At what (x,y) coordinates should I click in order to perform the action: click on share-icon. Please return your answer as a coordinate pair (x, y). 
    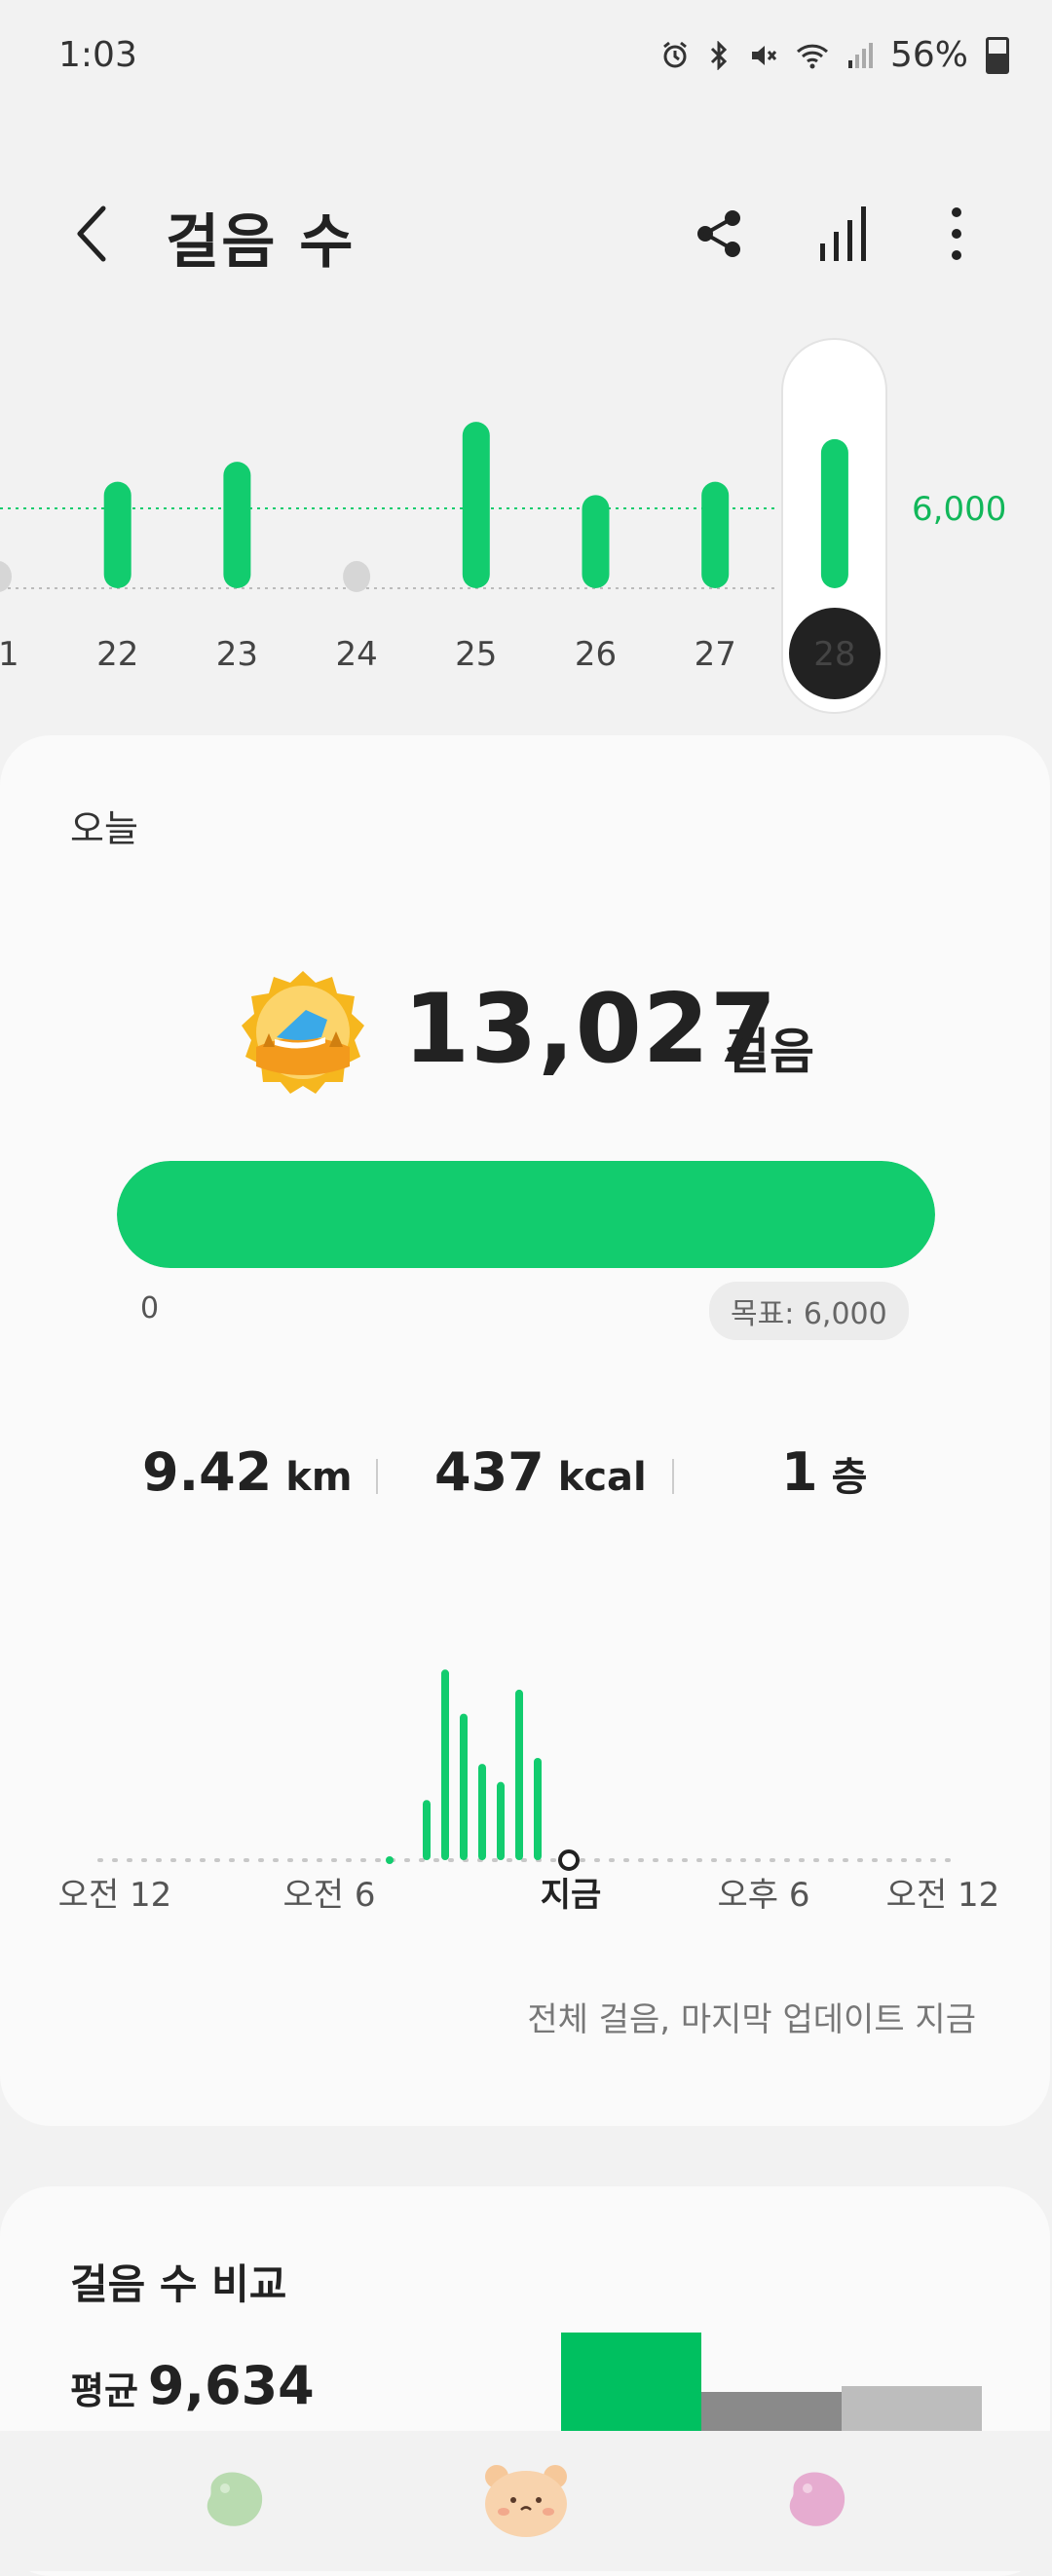
    Looking at the image, I should click on (718, 233).